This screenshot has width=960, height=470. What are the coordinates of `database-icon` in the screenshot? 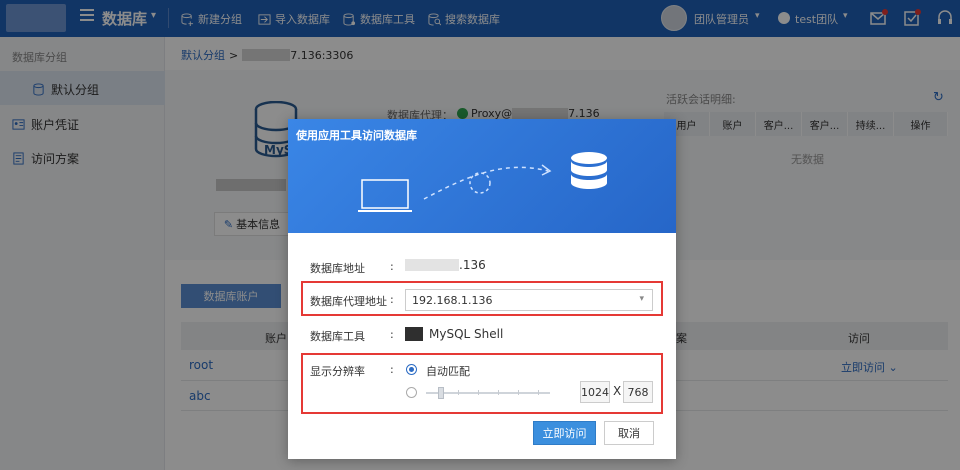 It's located at (589, 170).